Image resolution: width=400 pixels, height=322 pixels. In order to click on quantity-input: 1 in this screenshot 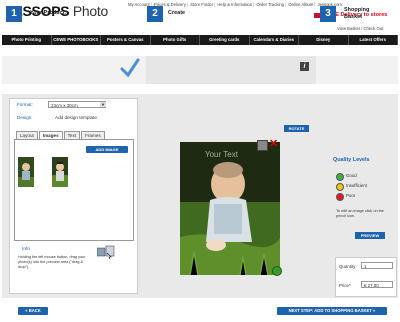, I will do `click(377, 265)`.